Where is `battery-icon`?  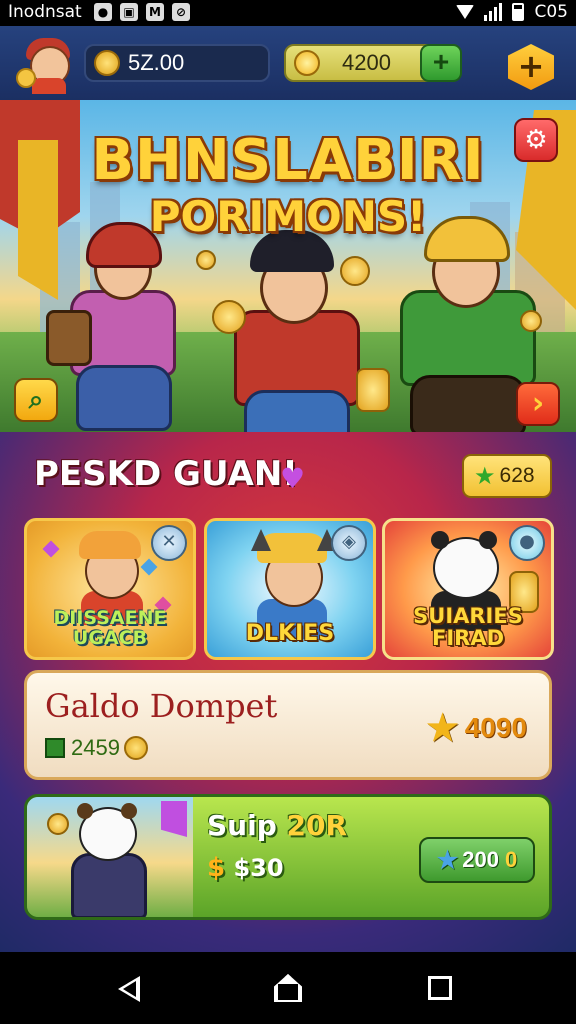
battery-icon is located at coordinates (518, 12).